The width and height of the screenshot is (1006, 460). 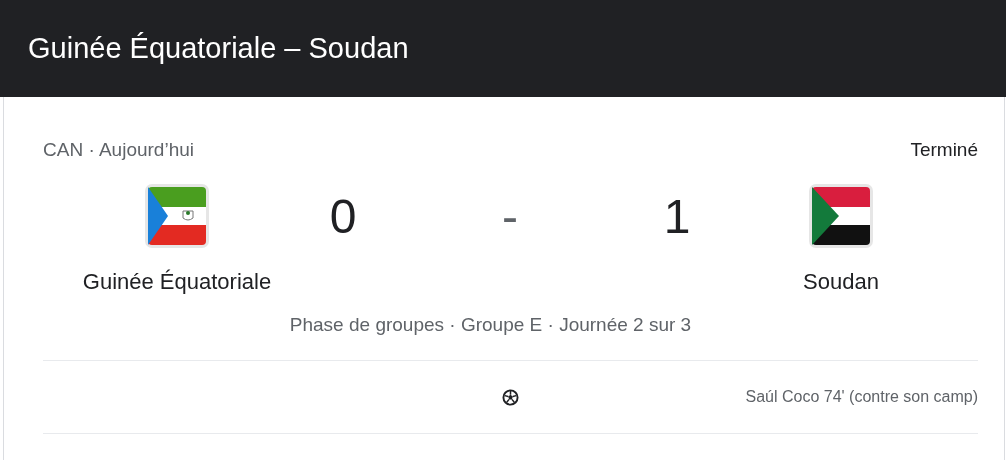 What do you see at coordinates (119, 150) in the screenshot?
I see `competition-label: CAN · Aujourd’hui` at bounding box center [119, 150].